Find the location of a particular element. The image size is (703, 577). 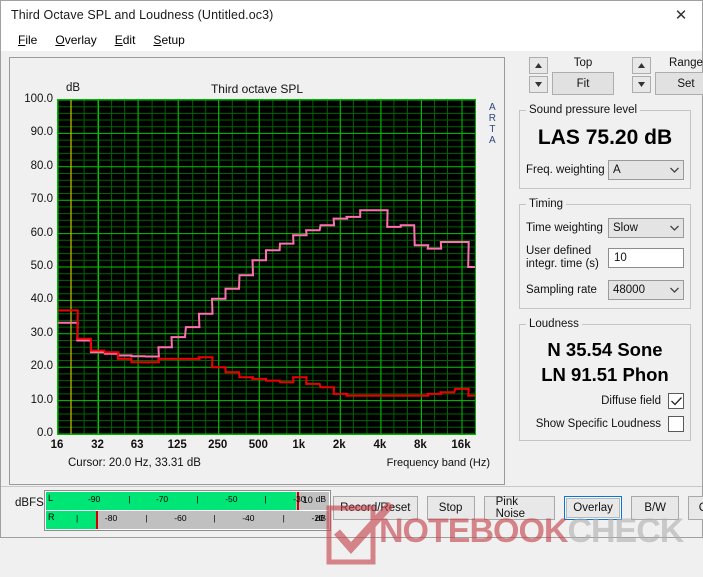

integration-time-label: User defined integr. time (s) is located at coordinates (567, 258).